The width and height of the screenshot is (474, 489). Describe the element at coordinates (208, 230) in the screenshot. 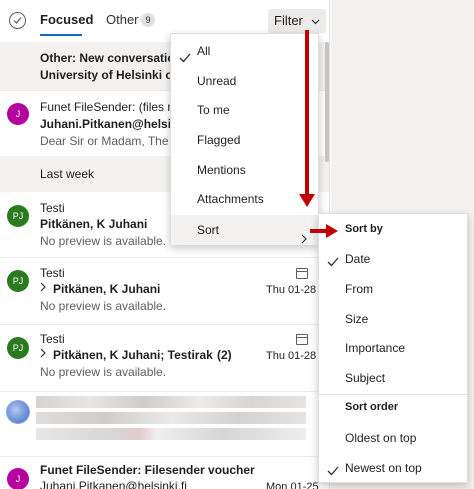

I see `filter-option-label: Sort` at that location.